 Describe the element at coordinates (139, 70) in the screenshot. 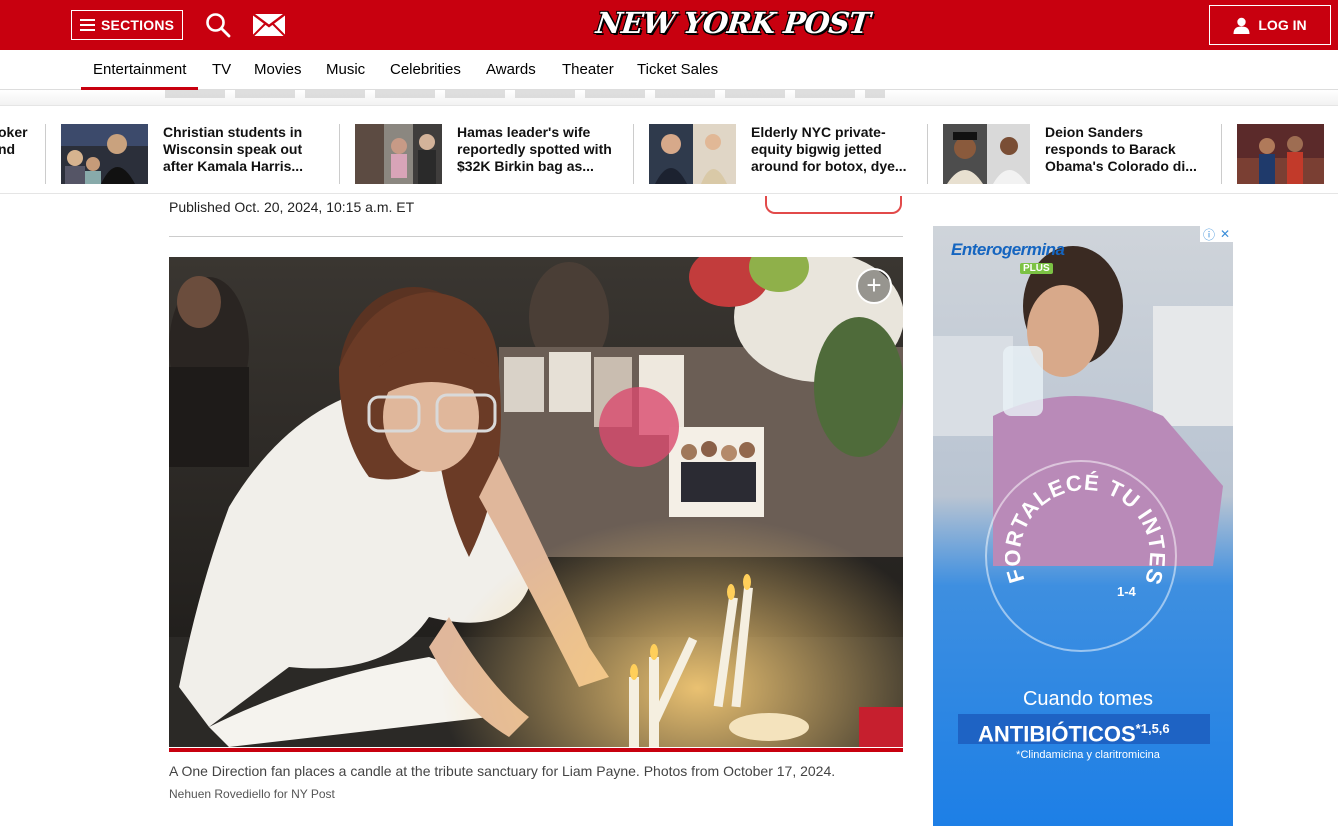

I see `nav-item-entertainment: Entertainment` at that location.